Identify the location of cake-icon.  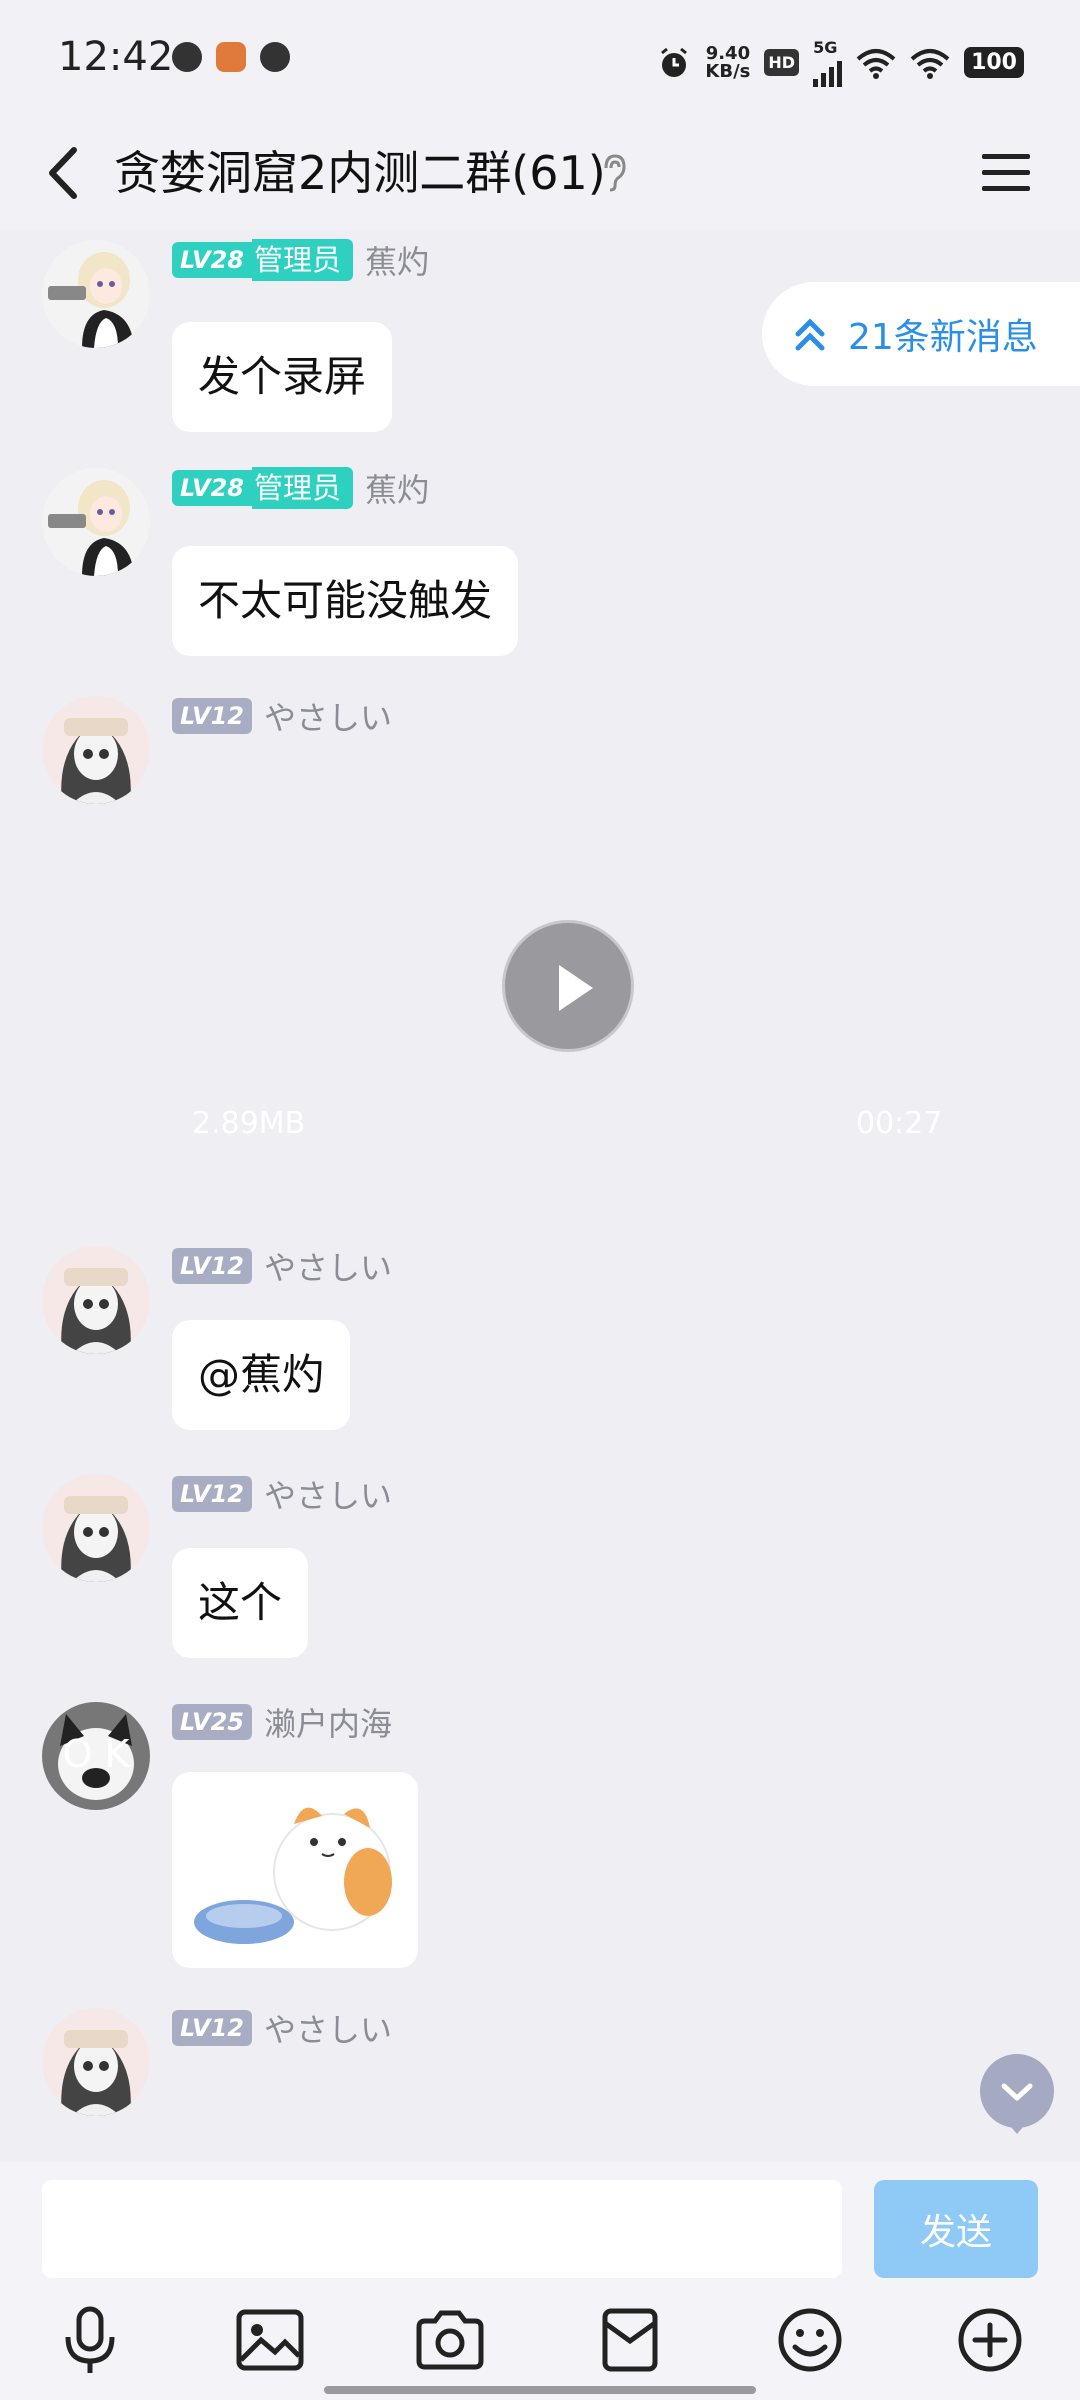
(231, 57).